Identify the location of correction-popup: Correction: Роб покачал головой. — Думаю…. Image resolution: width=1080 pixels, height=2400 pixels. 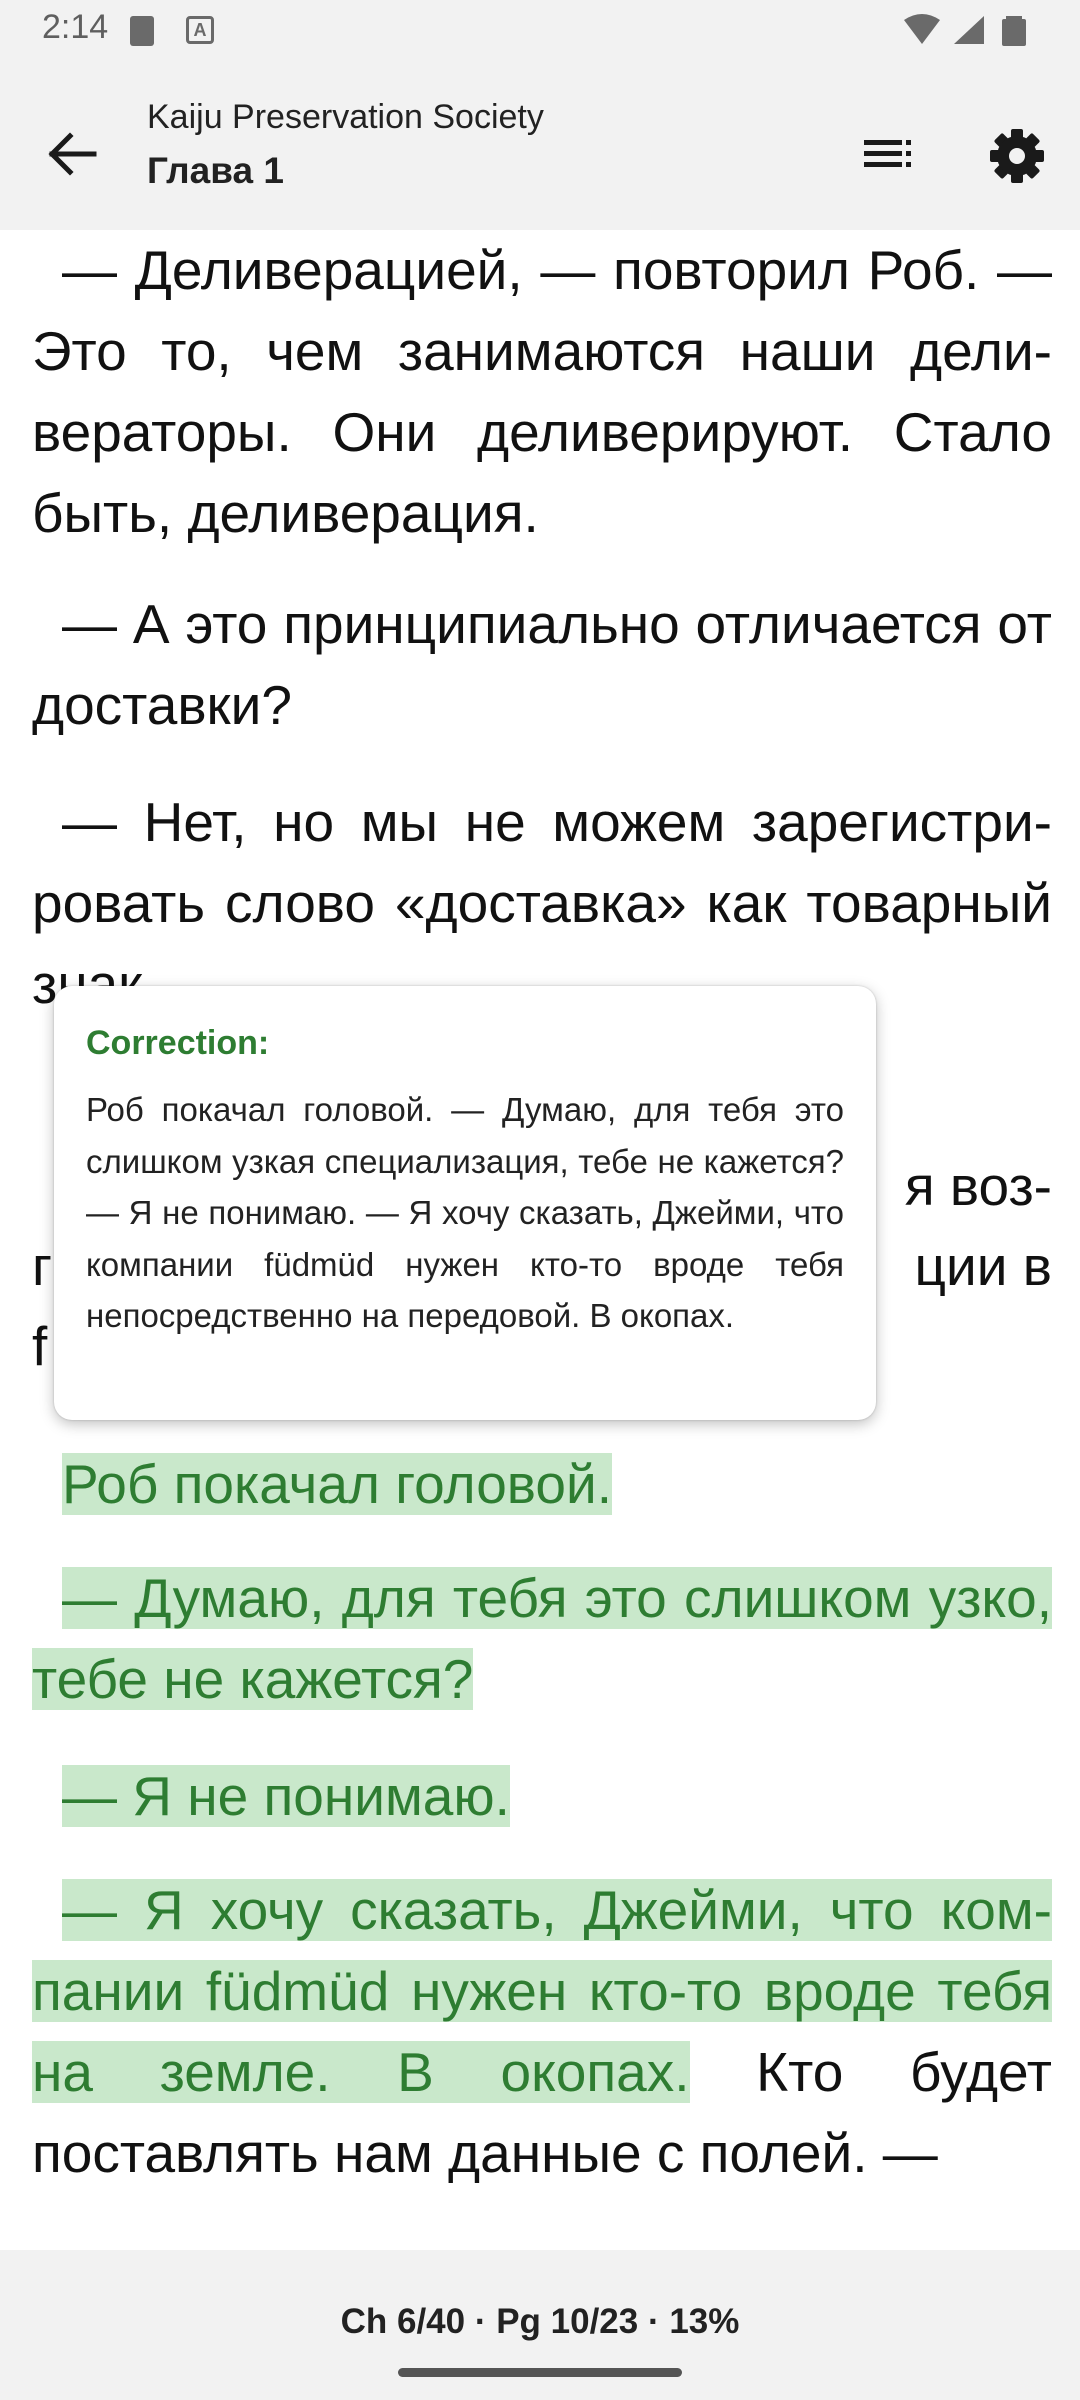
(465, 1203).